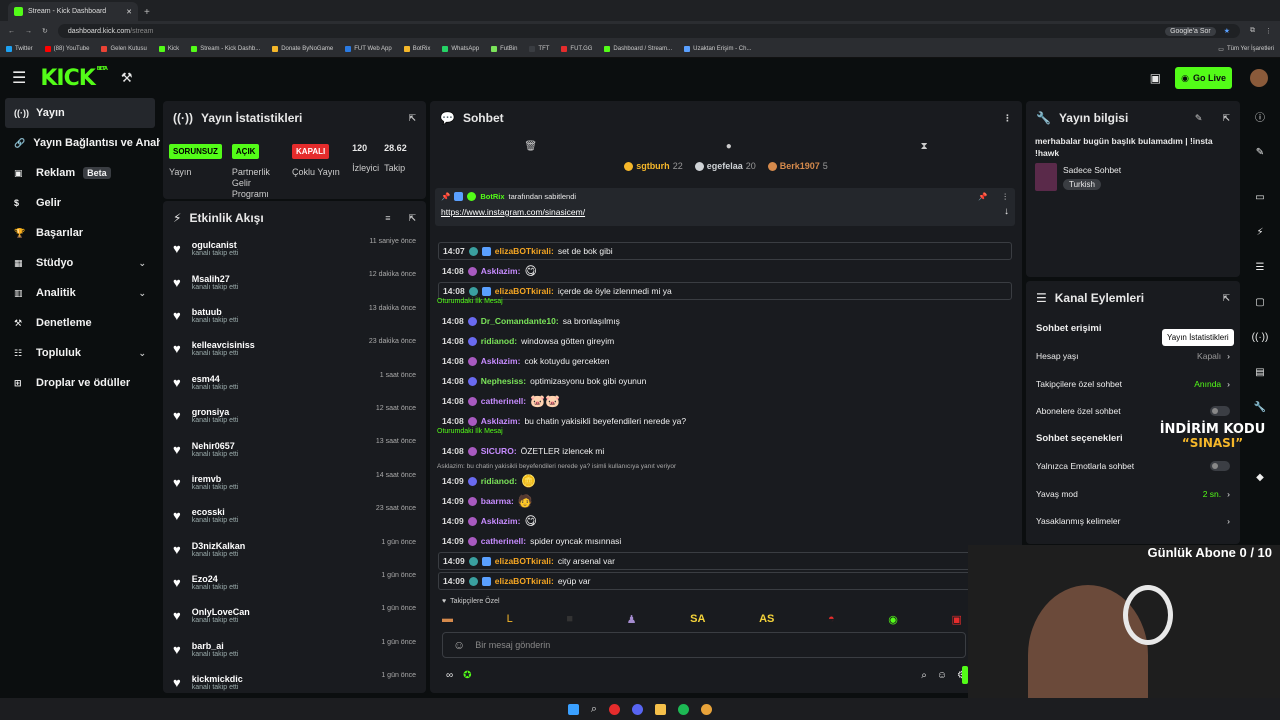  I want to click on chrome-icon, so click(707, 709).